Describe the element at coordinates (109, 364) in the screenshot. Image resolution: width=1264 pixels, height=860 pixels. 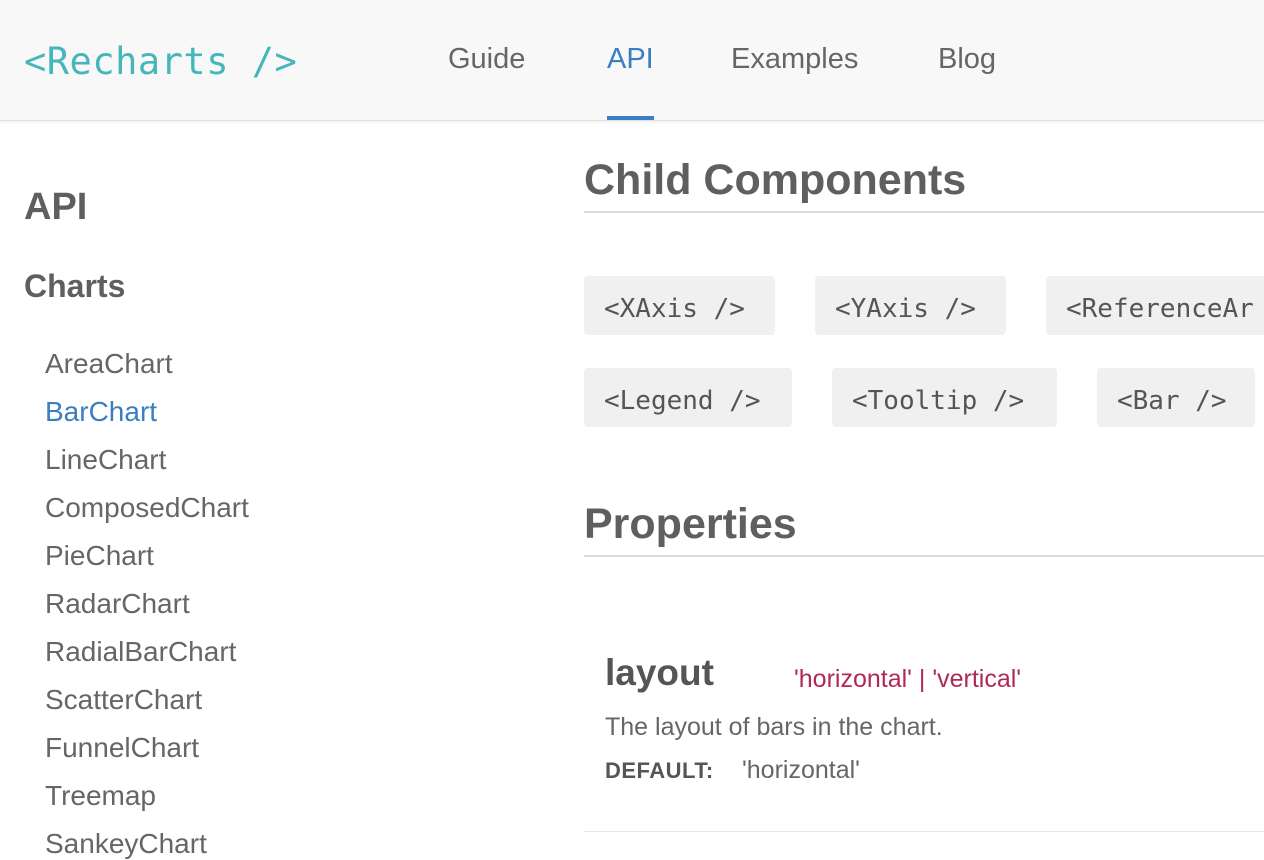
I see `sidebar-item-areachart: AreaChart` at that location.